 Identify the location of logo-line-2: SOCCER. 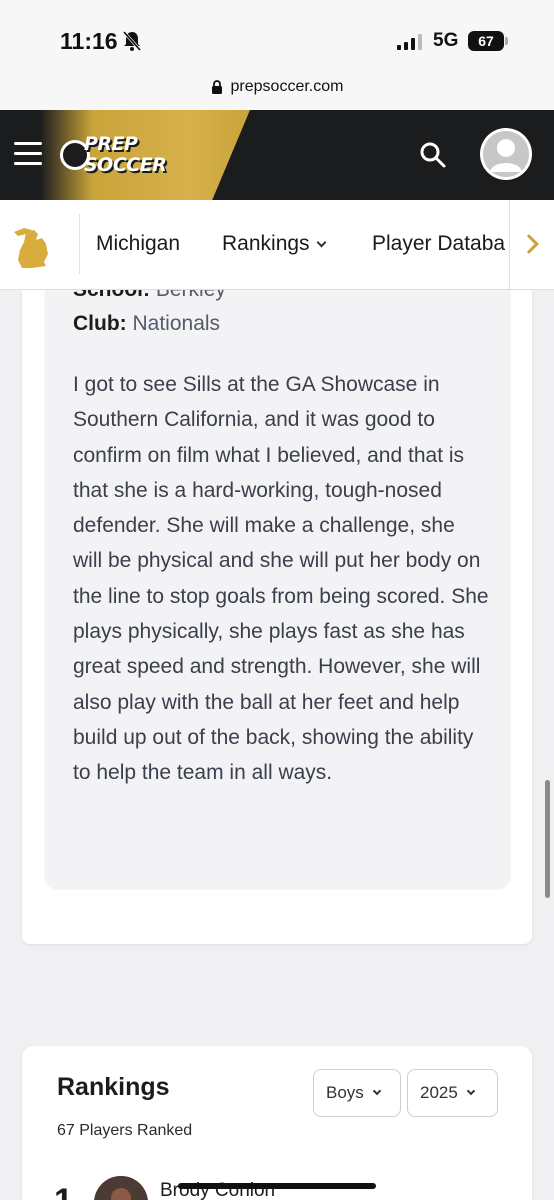
(125, 165).